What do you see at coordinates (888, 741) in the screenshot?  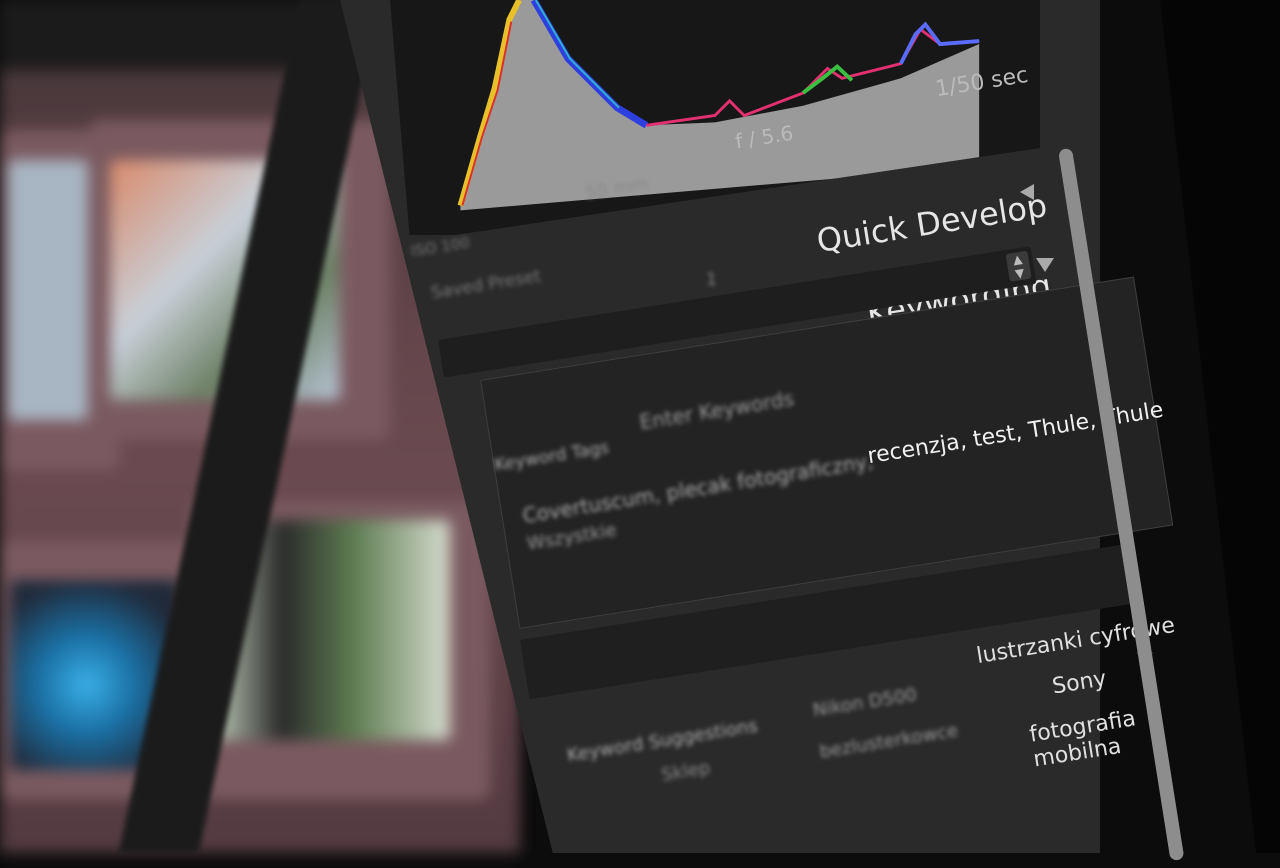 I see `suggestion-bezlusterkowce: bezlusterkowce` at bounding box center [888, 741].